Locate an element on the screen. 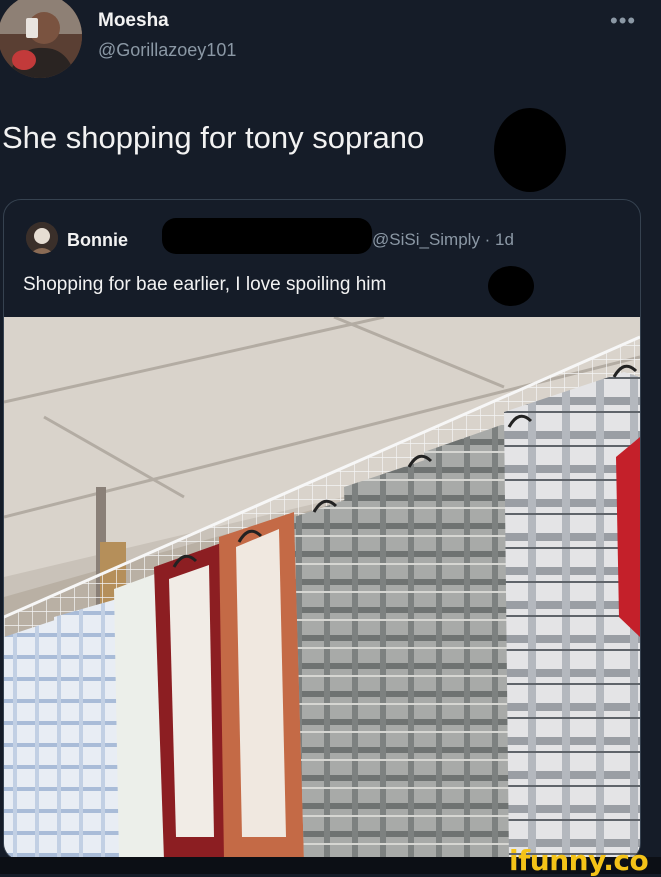 This screenshot has width=661, height=877. author-handle: @Gorillazoey101 is located at coordinates (167, 50).